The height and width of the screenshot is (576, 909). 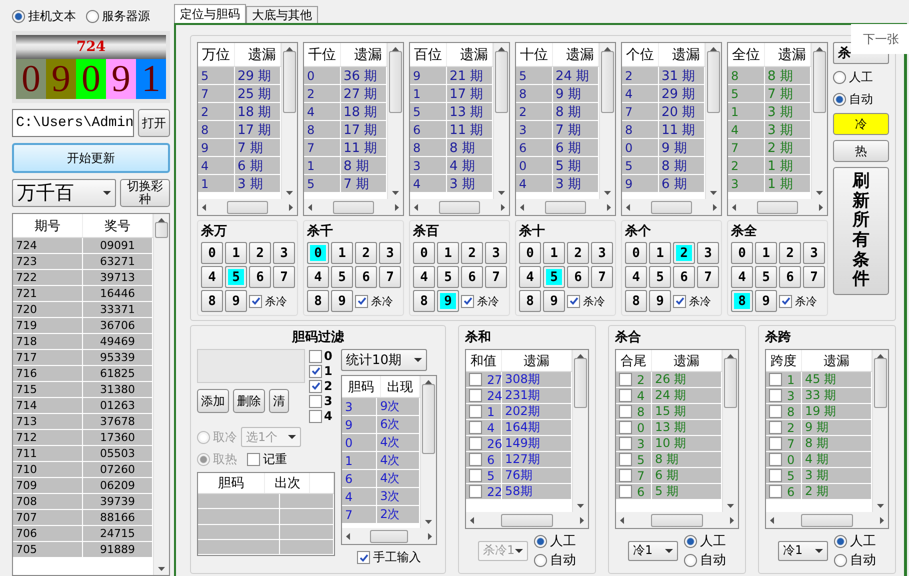 I want to click on stats-select: 统计10期, so click(x=384, y=360).